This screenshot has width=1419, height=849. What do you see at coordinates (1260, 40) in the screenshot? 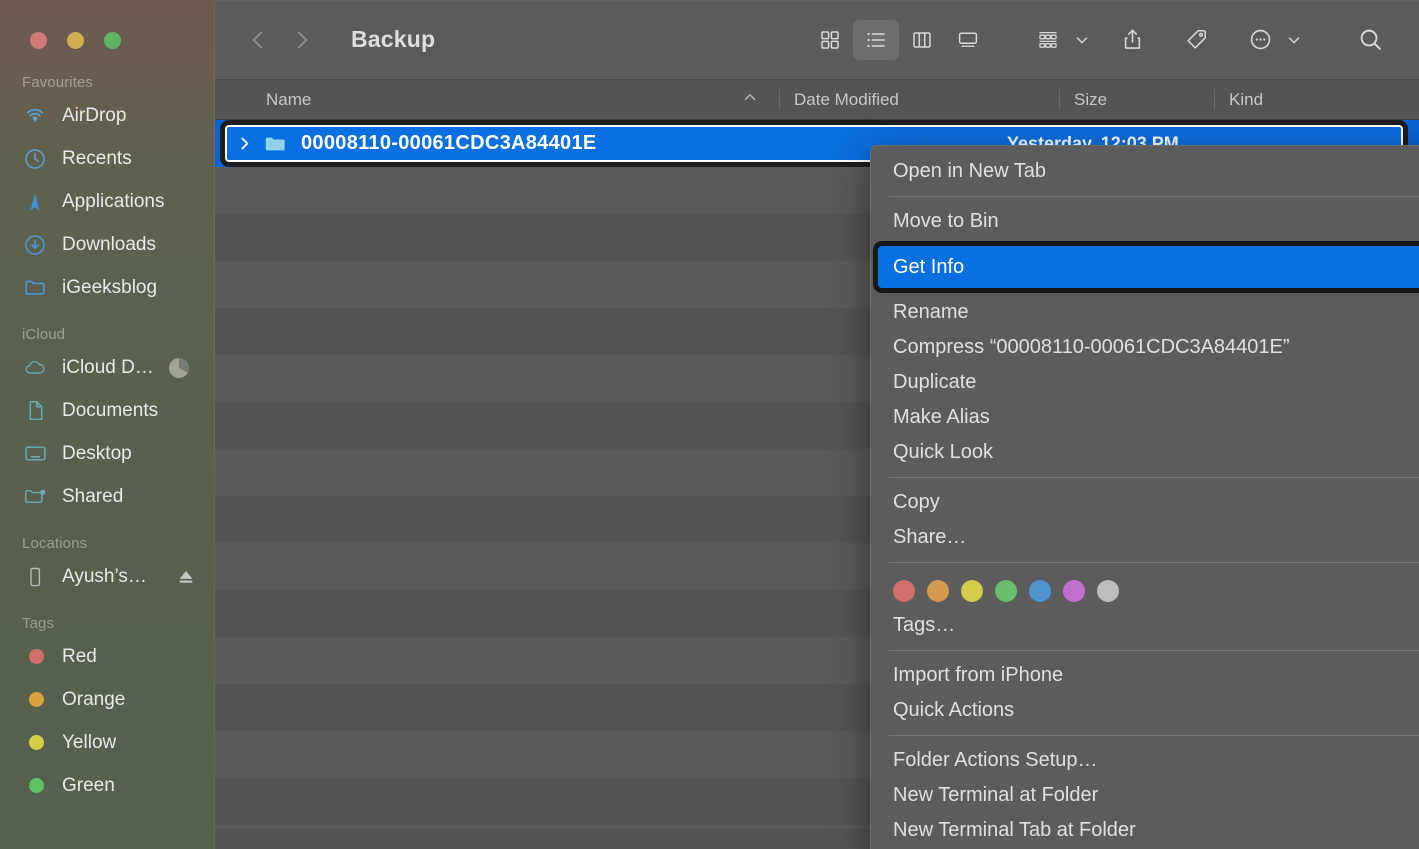
I see `more-actions-icon` at bounding box center [1260, 40].